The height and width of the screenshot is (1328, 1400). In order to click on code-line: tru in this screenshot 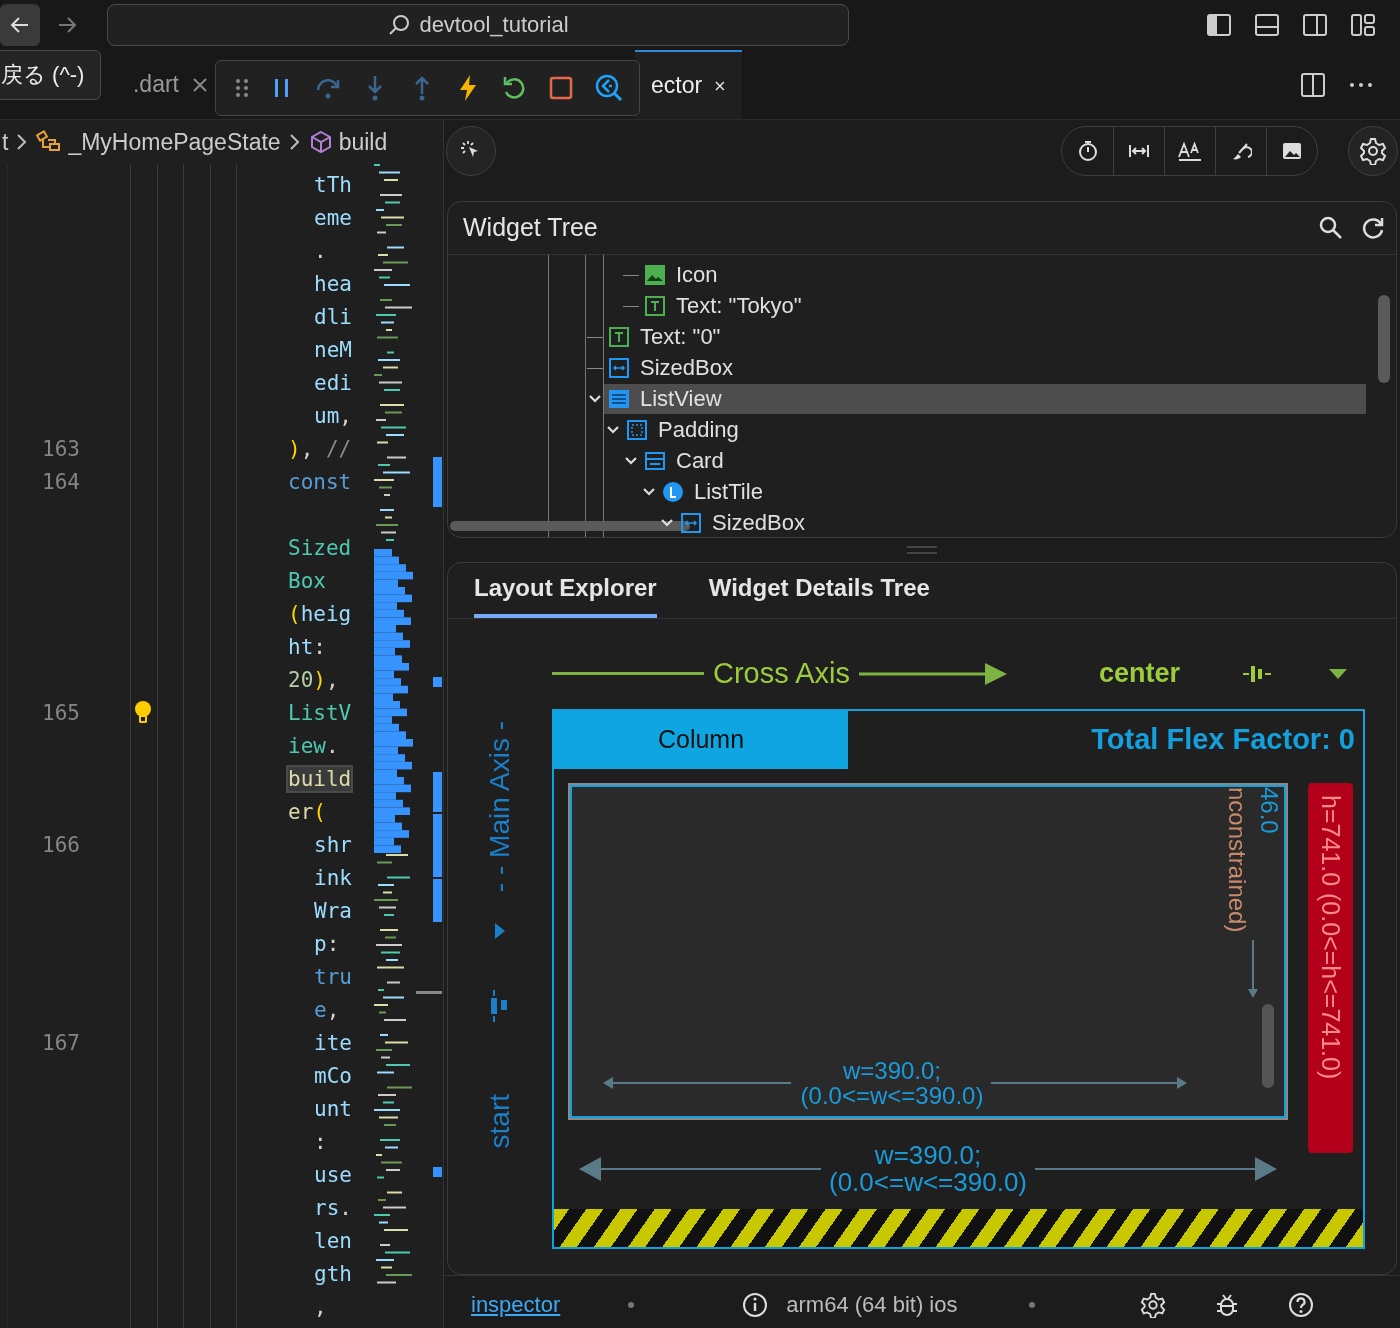, I will do `click(333, 976)`.